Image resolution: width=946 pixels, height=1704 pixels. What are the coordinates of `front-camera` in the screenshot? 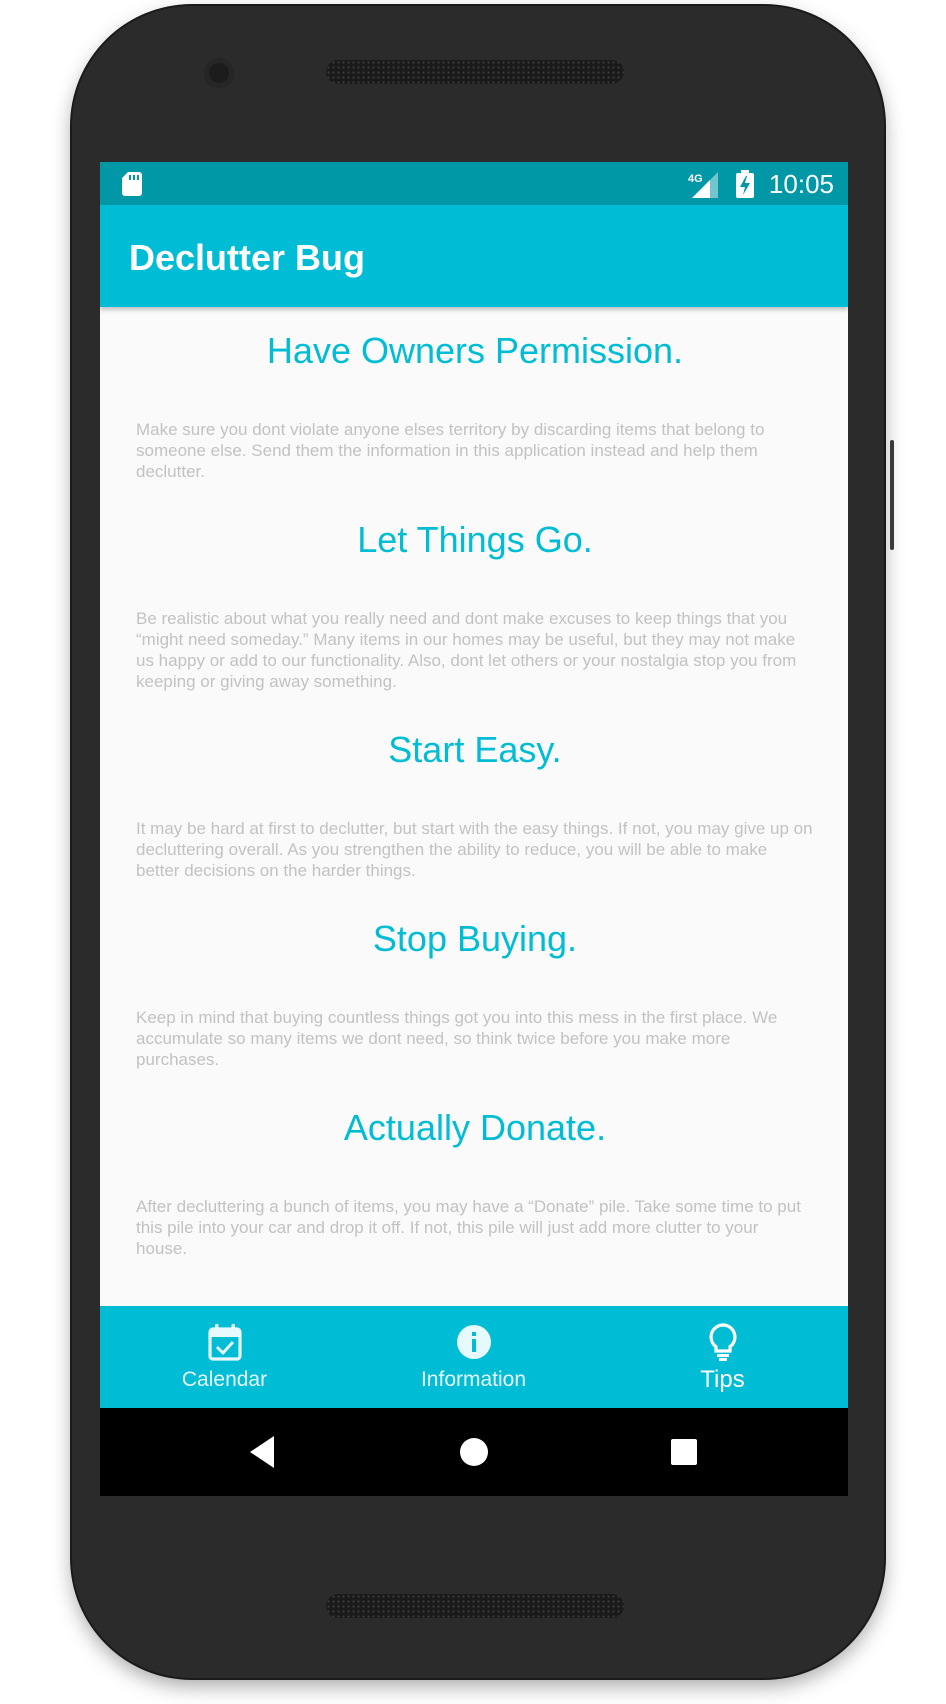 It's located at (219, 73).